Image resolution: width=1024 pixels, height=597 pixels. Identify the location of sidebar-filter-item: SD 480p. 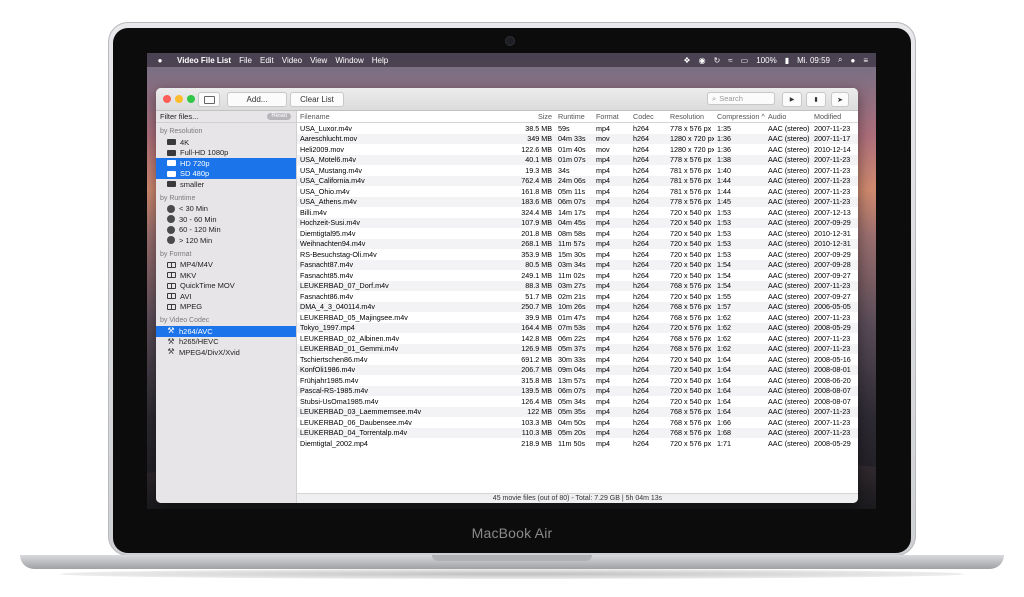
(226, 173).